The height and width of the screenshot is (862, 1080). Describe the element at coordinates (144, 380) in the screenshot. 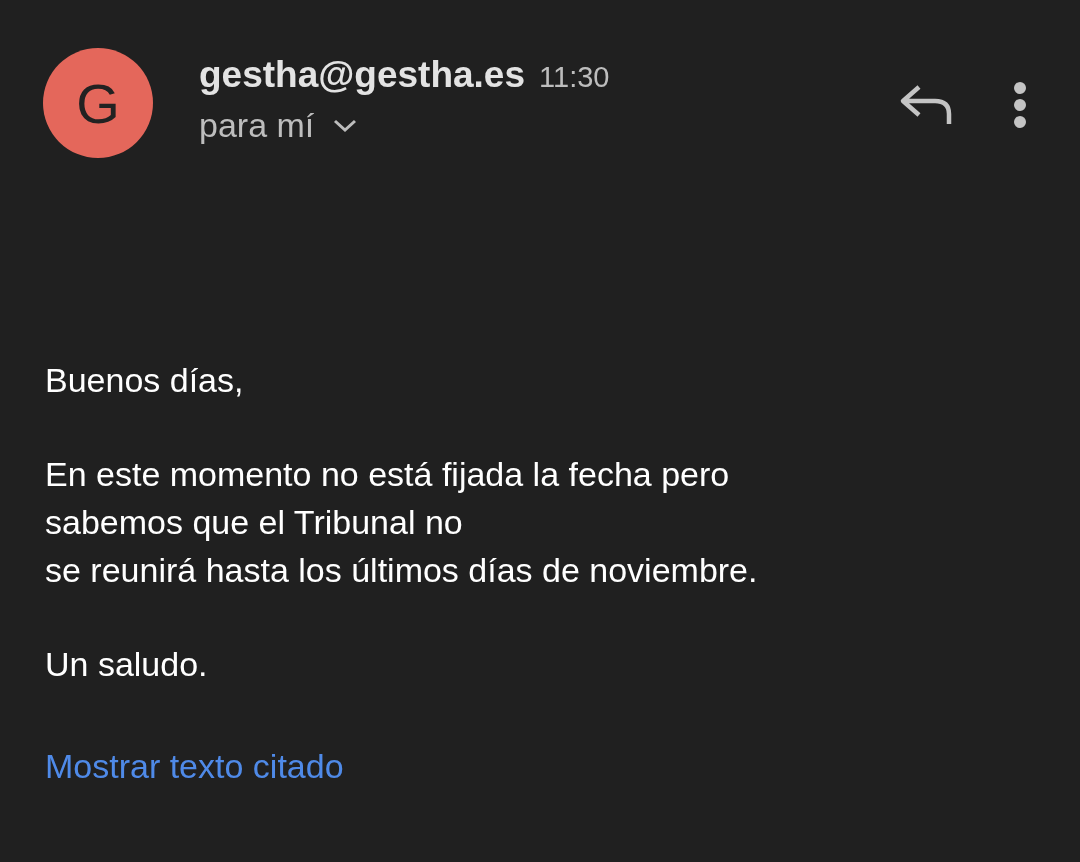

I see `message-paragraph: Buenos días,` at that location.